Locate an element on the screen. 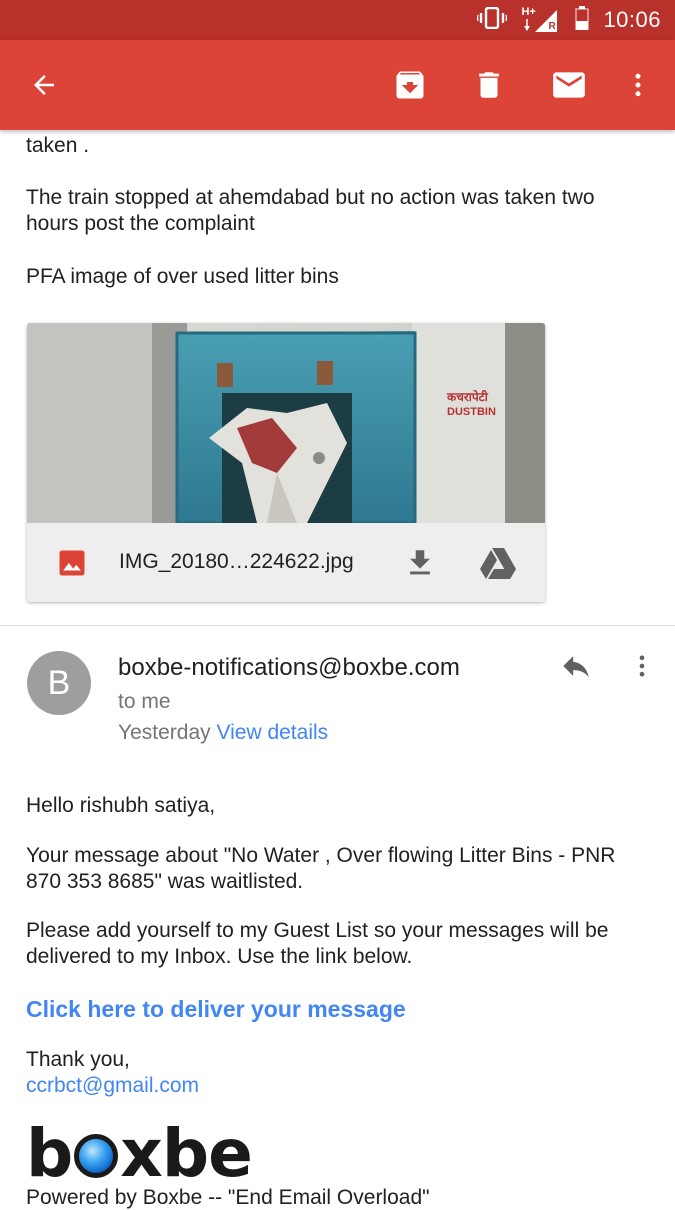 The width and height of the screenshot is (675, 1210). logo-text-left: b is located at coordinates (49, 1153).